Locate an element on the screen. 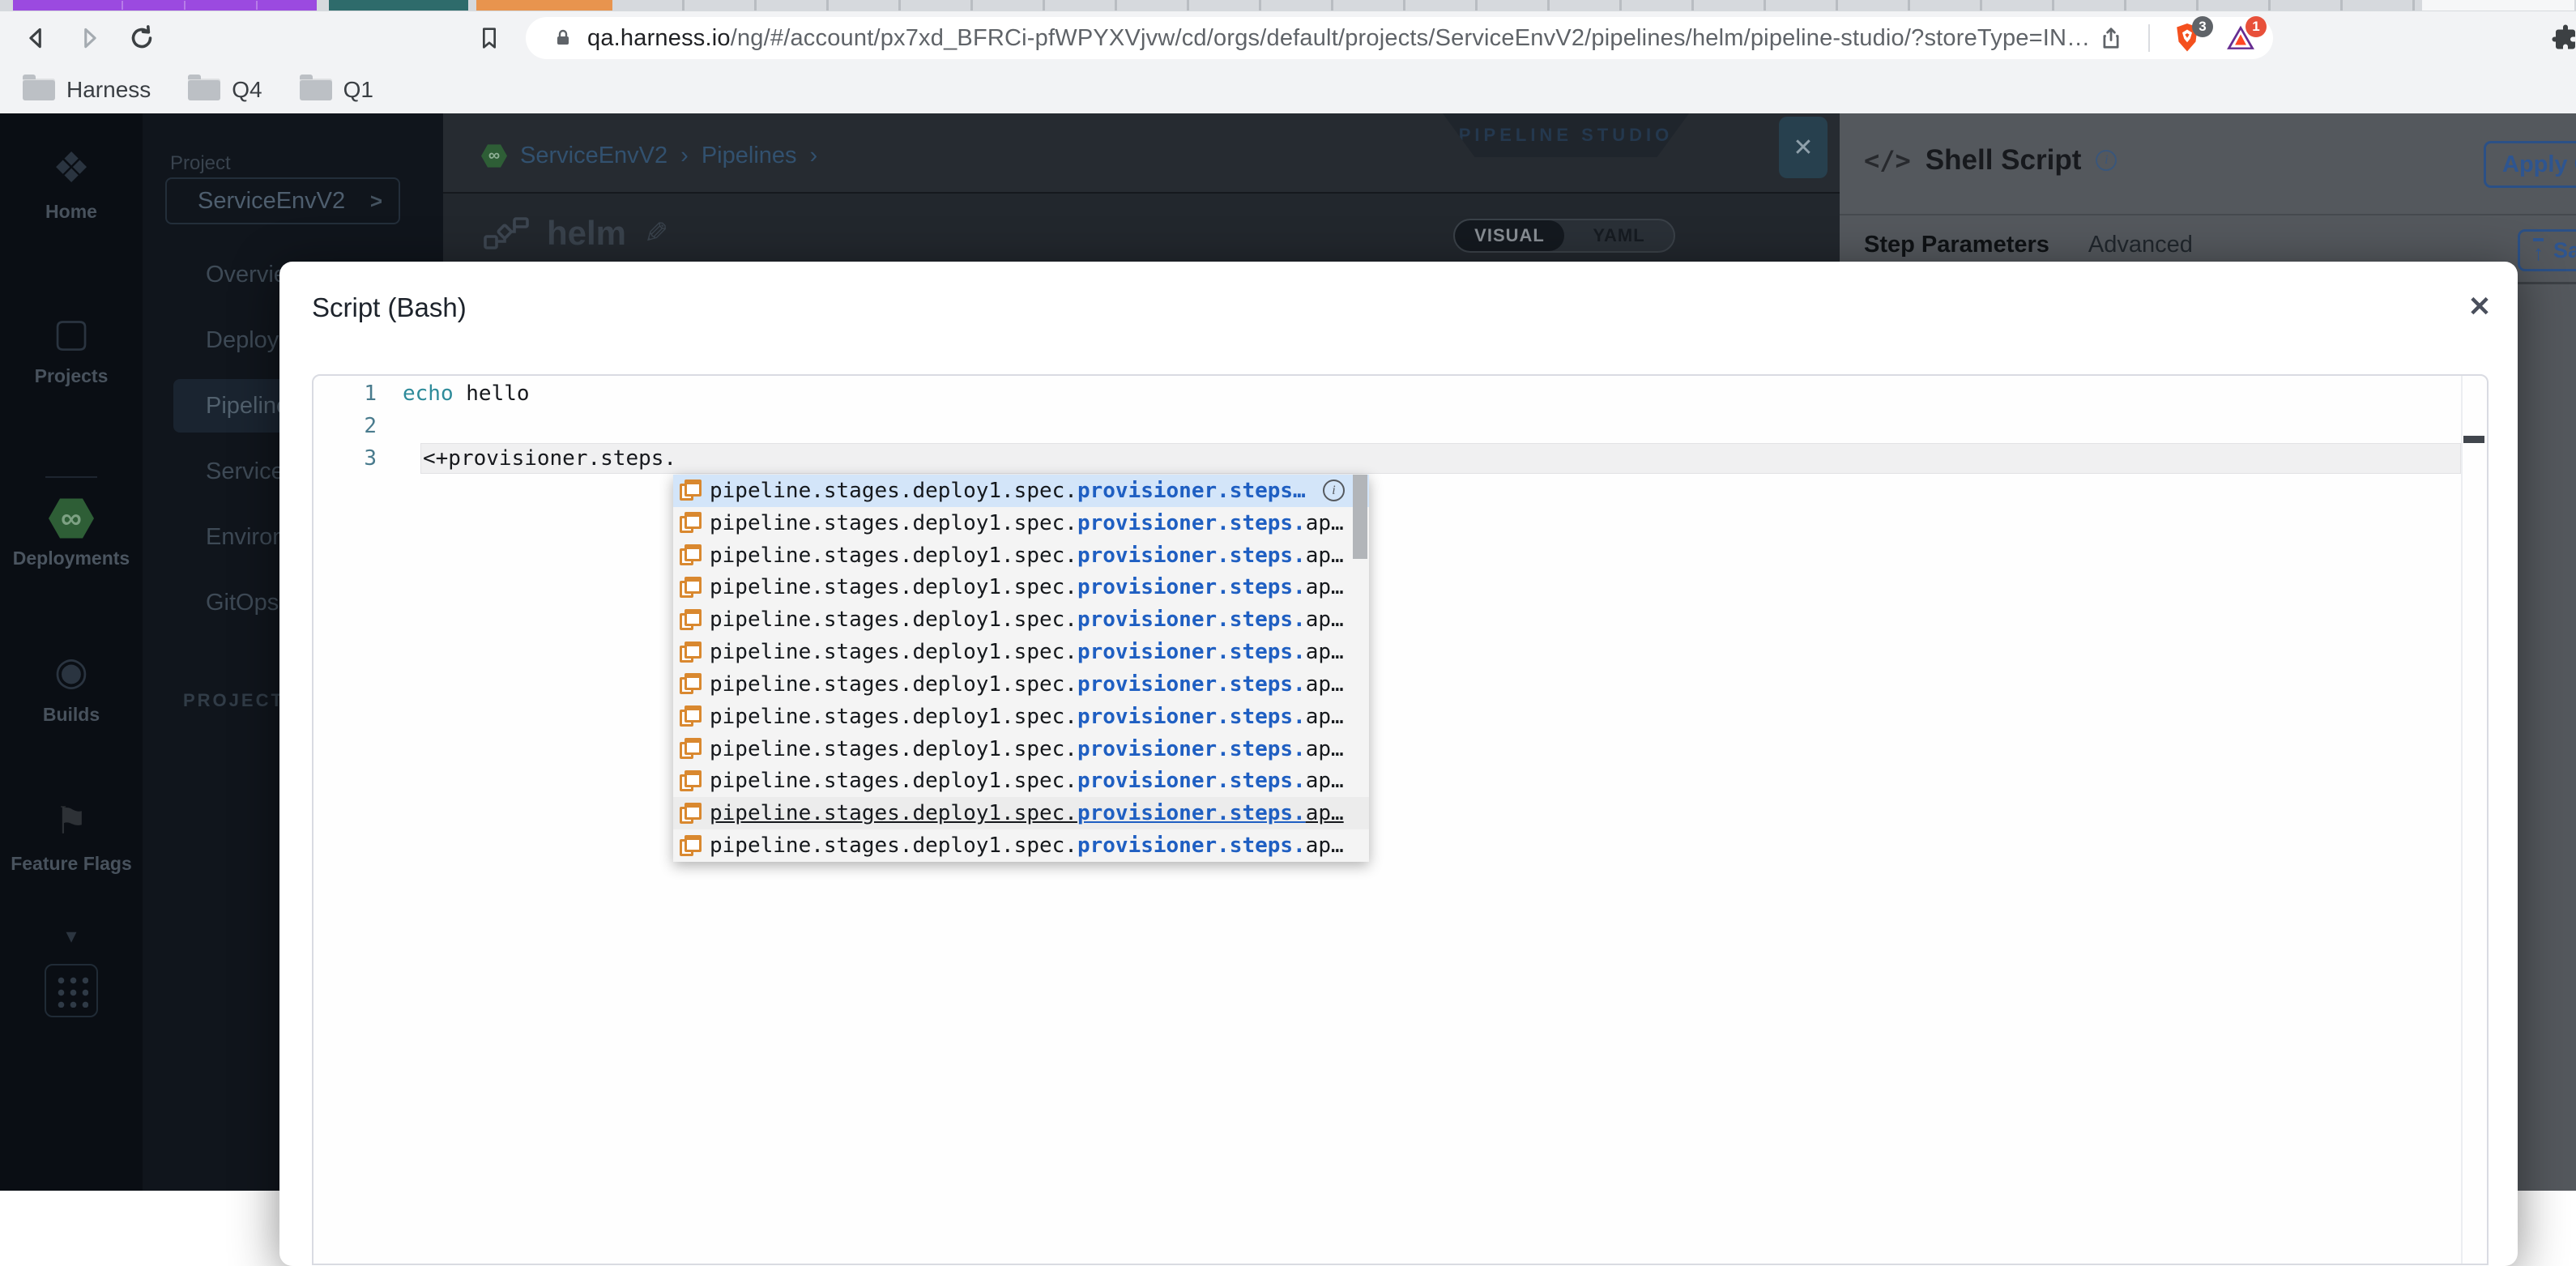 This screenshot has width=2576, height=1266. lock-icon is located at coordinates (563, 37).